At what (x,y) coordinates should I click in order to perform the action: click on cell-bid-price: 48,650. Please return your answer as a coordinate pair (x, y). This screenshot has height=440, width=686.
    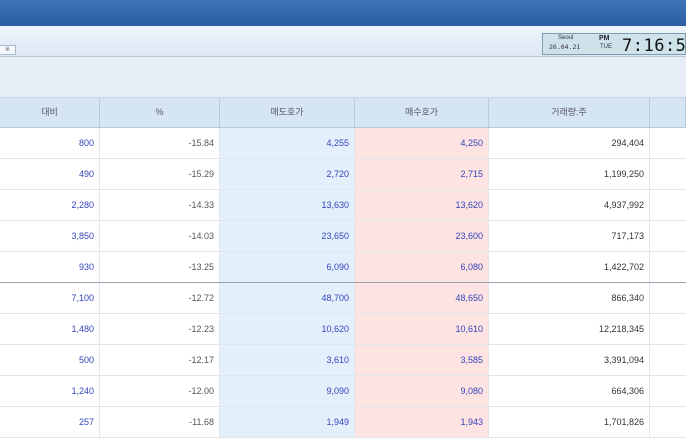
    Looking at the image, I should click on (422, 298).